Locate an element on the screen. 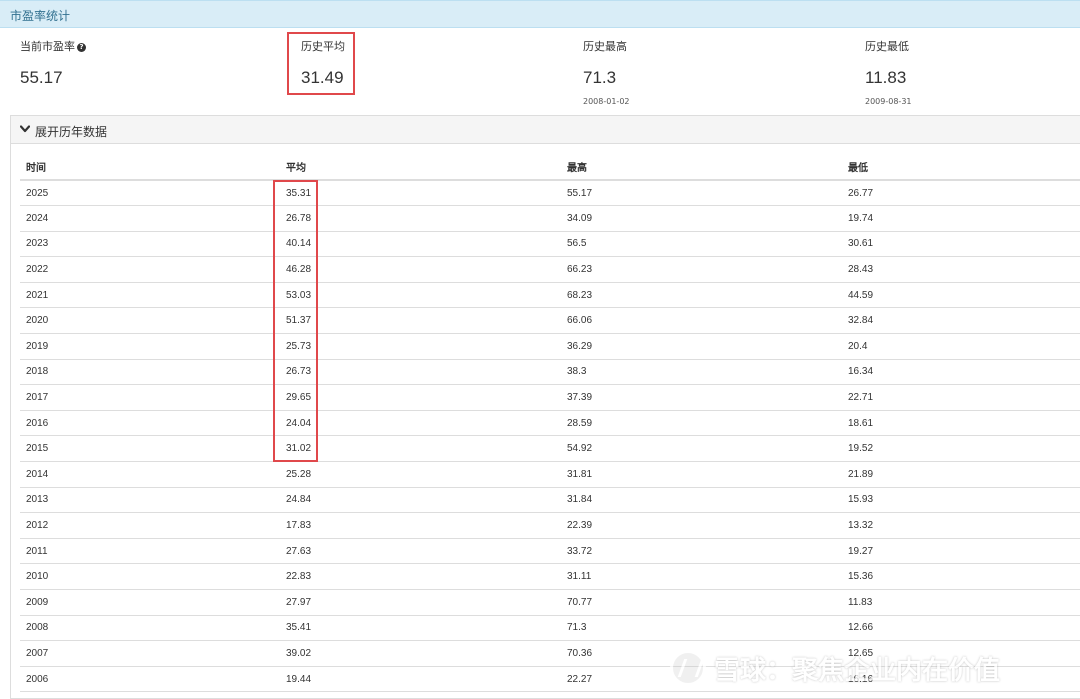 Image resolution: width=1080 pixels, height=699 pixels. cell-year: 2014 is located at coordinates (150, 474).